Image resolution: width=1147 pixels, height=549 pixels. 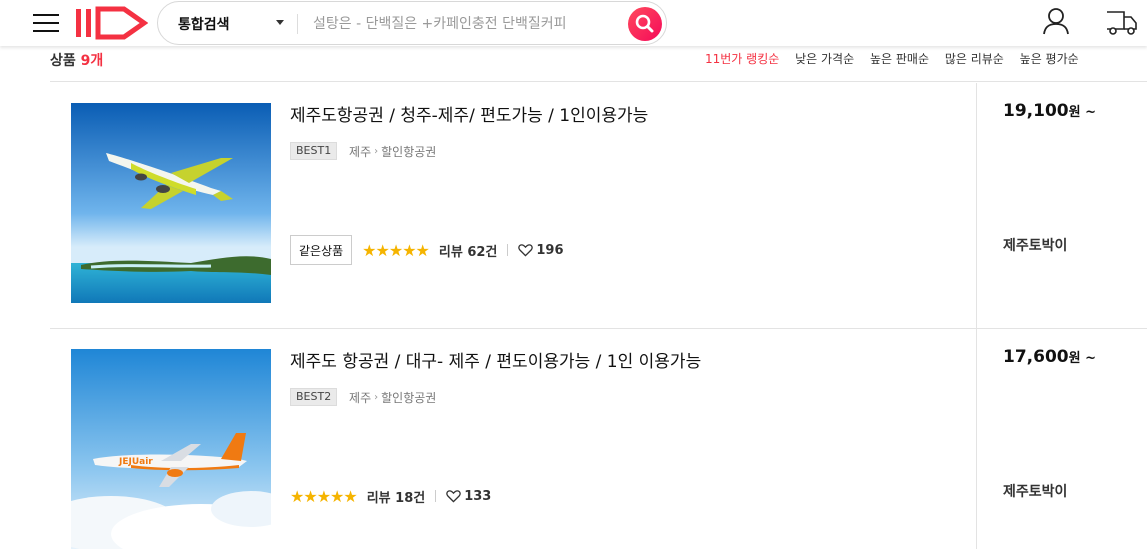 What do you see at coordinates (46, 23) in the screenshot?
I see `menu-icon` at bounding box center [46, 23].